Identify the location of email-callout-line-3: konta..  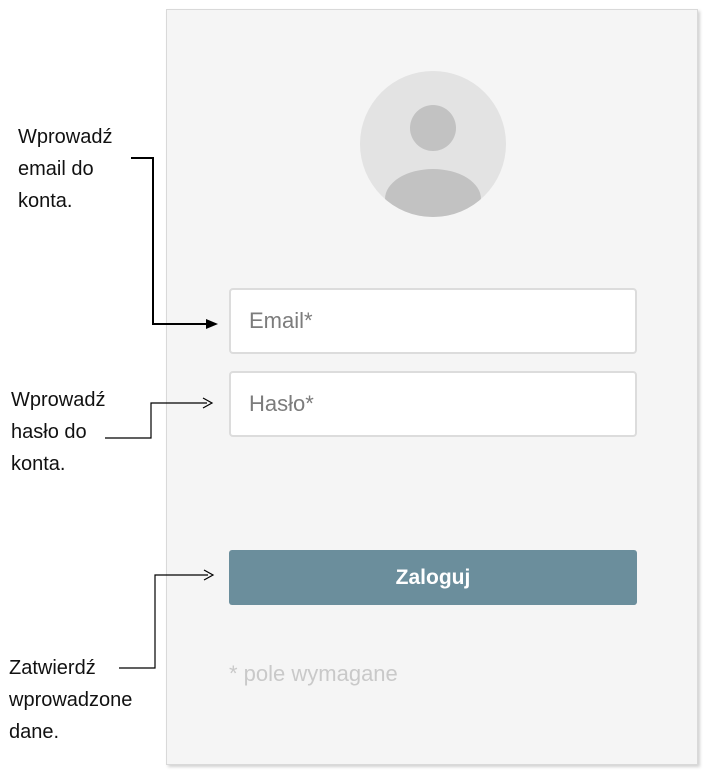
(45, 201).